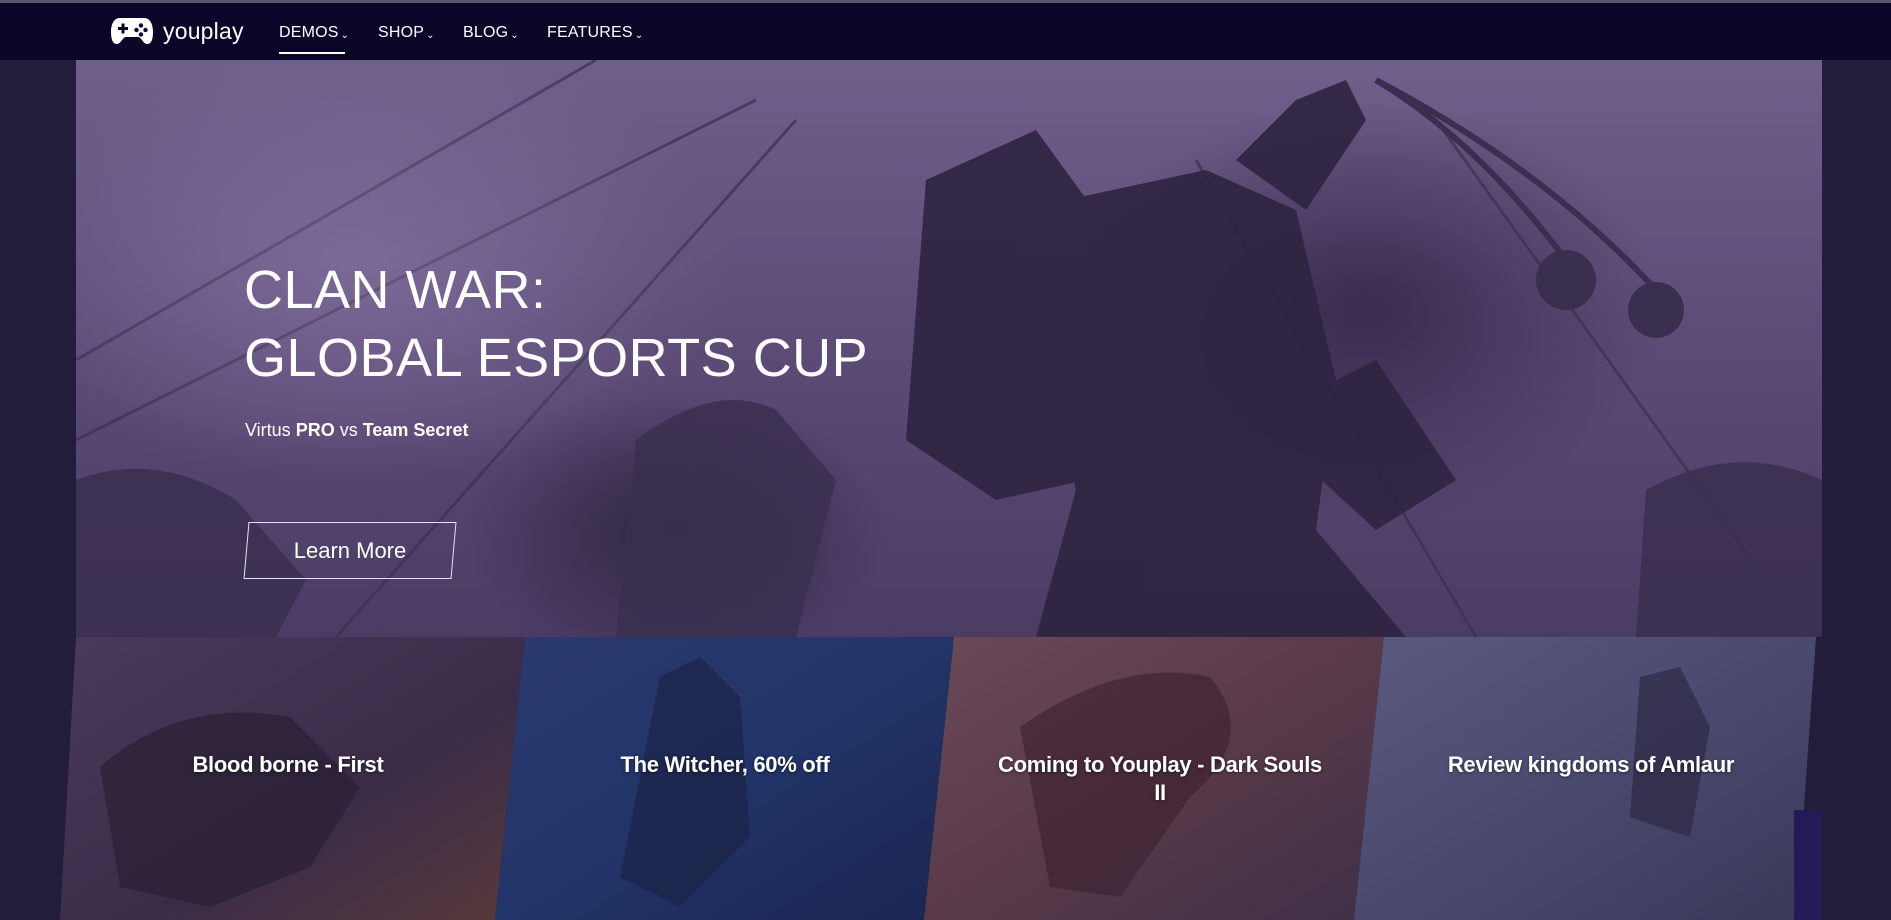  What do you see at coordinates (401, 32) in the screenshot?
I see `nav-item-label: SHOP` at bounding box center [401, 32].